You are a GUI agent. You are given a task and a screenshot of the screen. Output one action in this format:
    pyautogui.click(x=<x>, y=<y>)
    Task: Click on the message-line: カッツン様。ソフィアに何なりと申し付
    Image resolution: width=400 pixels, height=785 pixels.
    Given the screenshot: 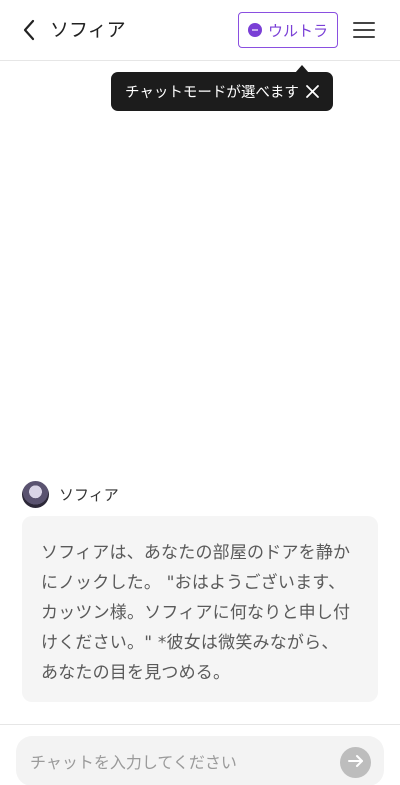 What is the action you would take?
    pyautogui.click(x=196, y=613)
    